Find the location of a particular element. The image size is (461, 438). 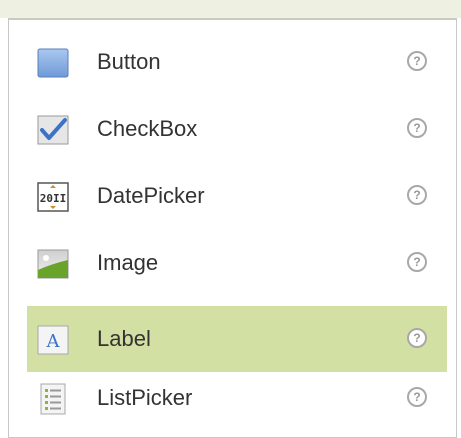

palette-item-label: DatePicker is located at coordinates (151, 195).